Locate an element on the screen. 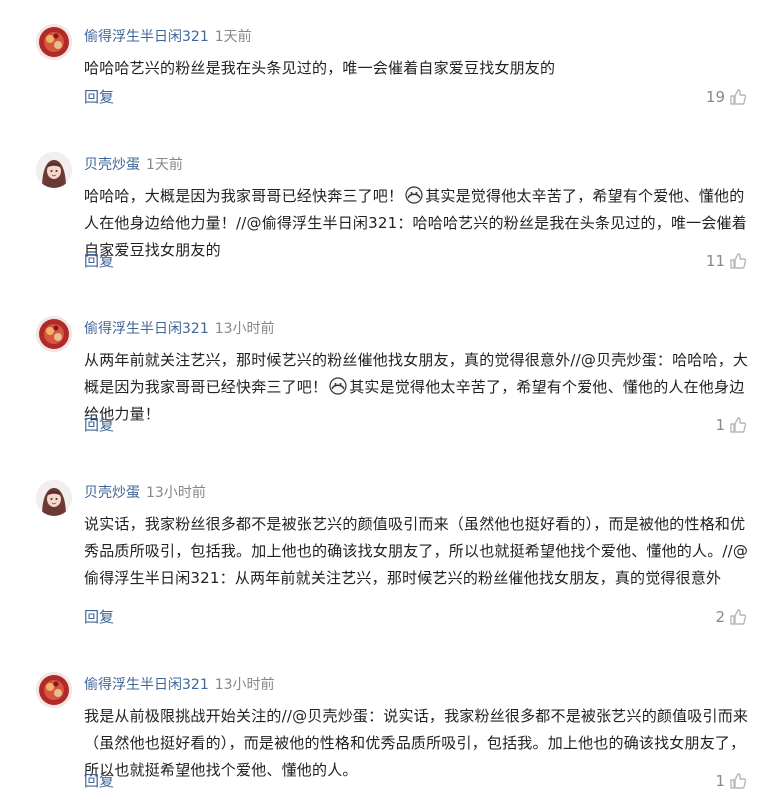 The height and width of the screenshot is (812, 777). comment-text-segment: 哈哈哈艺兴的粉丝是我在头条见过的，唯一会催着自家爱豆找女朋友的 is located at coordinates (320, 68).